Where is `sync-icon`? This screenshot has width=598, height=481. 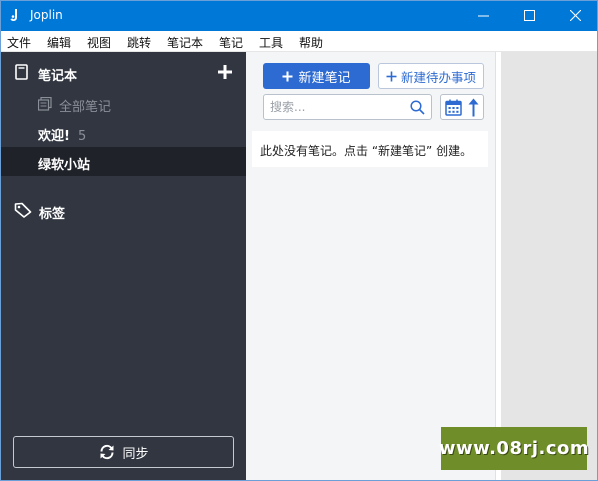
sync-icon is located at coordinates (107, 452).